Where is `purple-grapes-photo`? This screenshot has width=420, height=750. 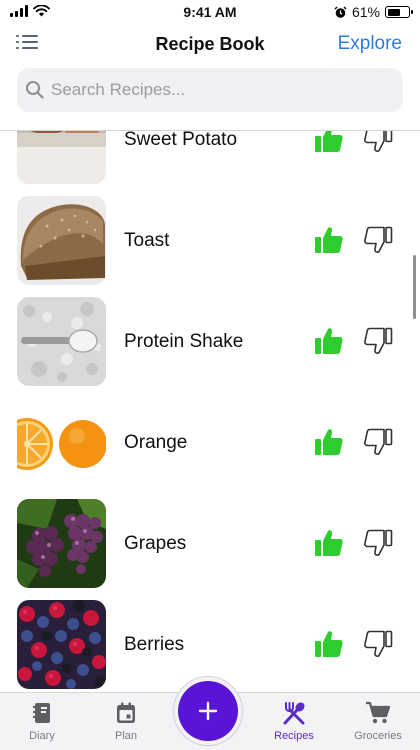 purple-grapes-photo is located at coordinates (61, 543).